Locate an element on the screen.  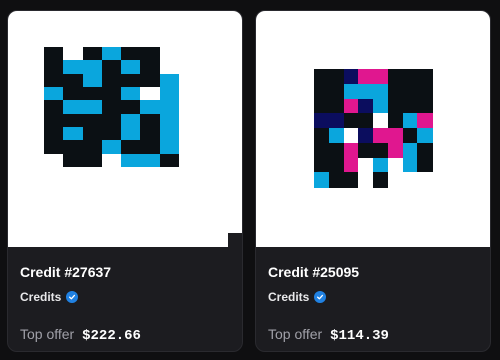
top-offer: Top offer $222.66 is located at coordinates (125, 335).